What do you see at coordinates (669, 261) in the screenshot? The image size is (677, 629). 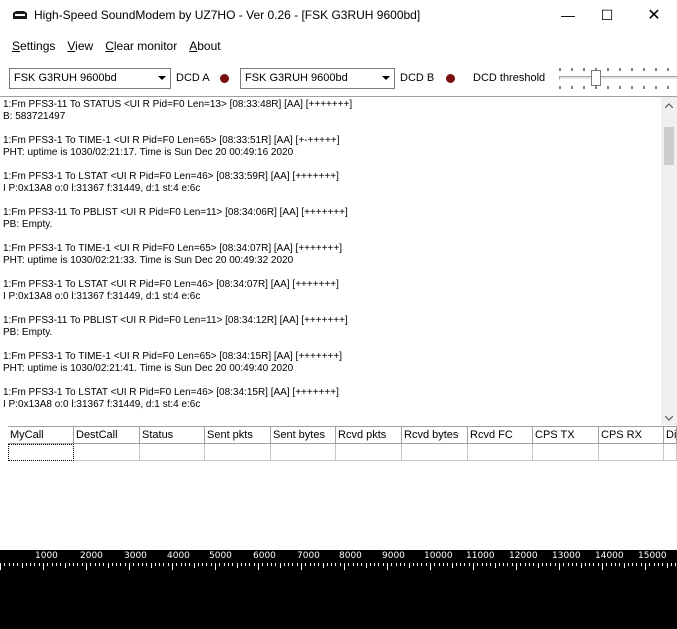 I see `monitor-scrollbar` at bounding box center [669, 261].